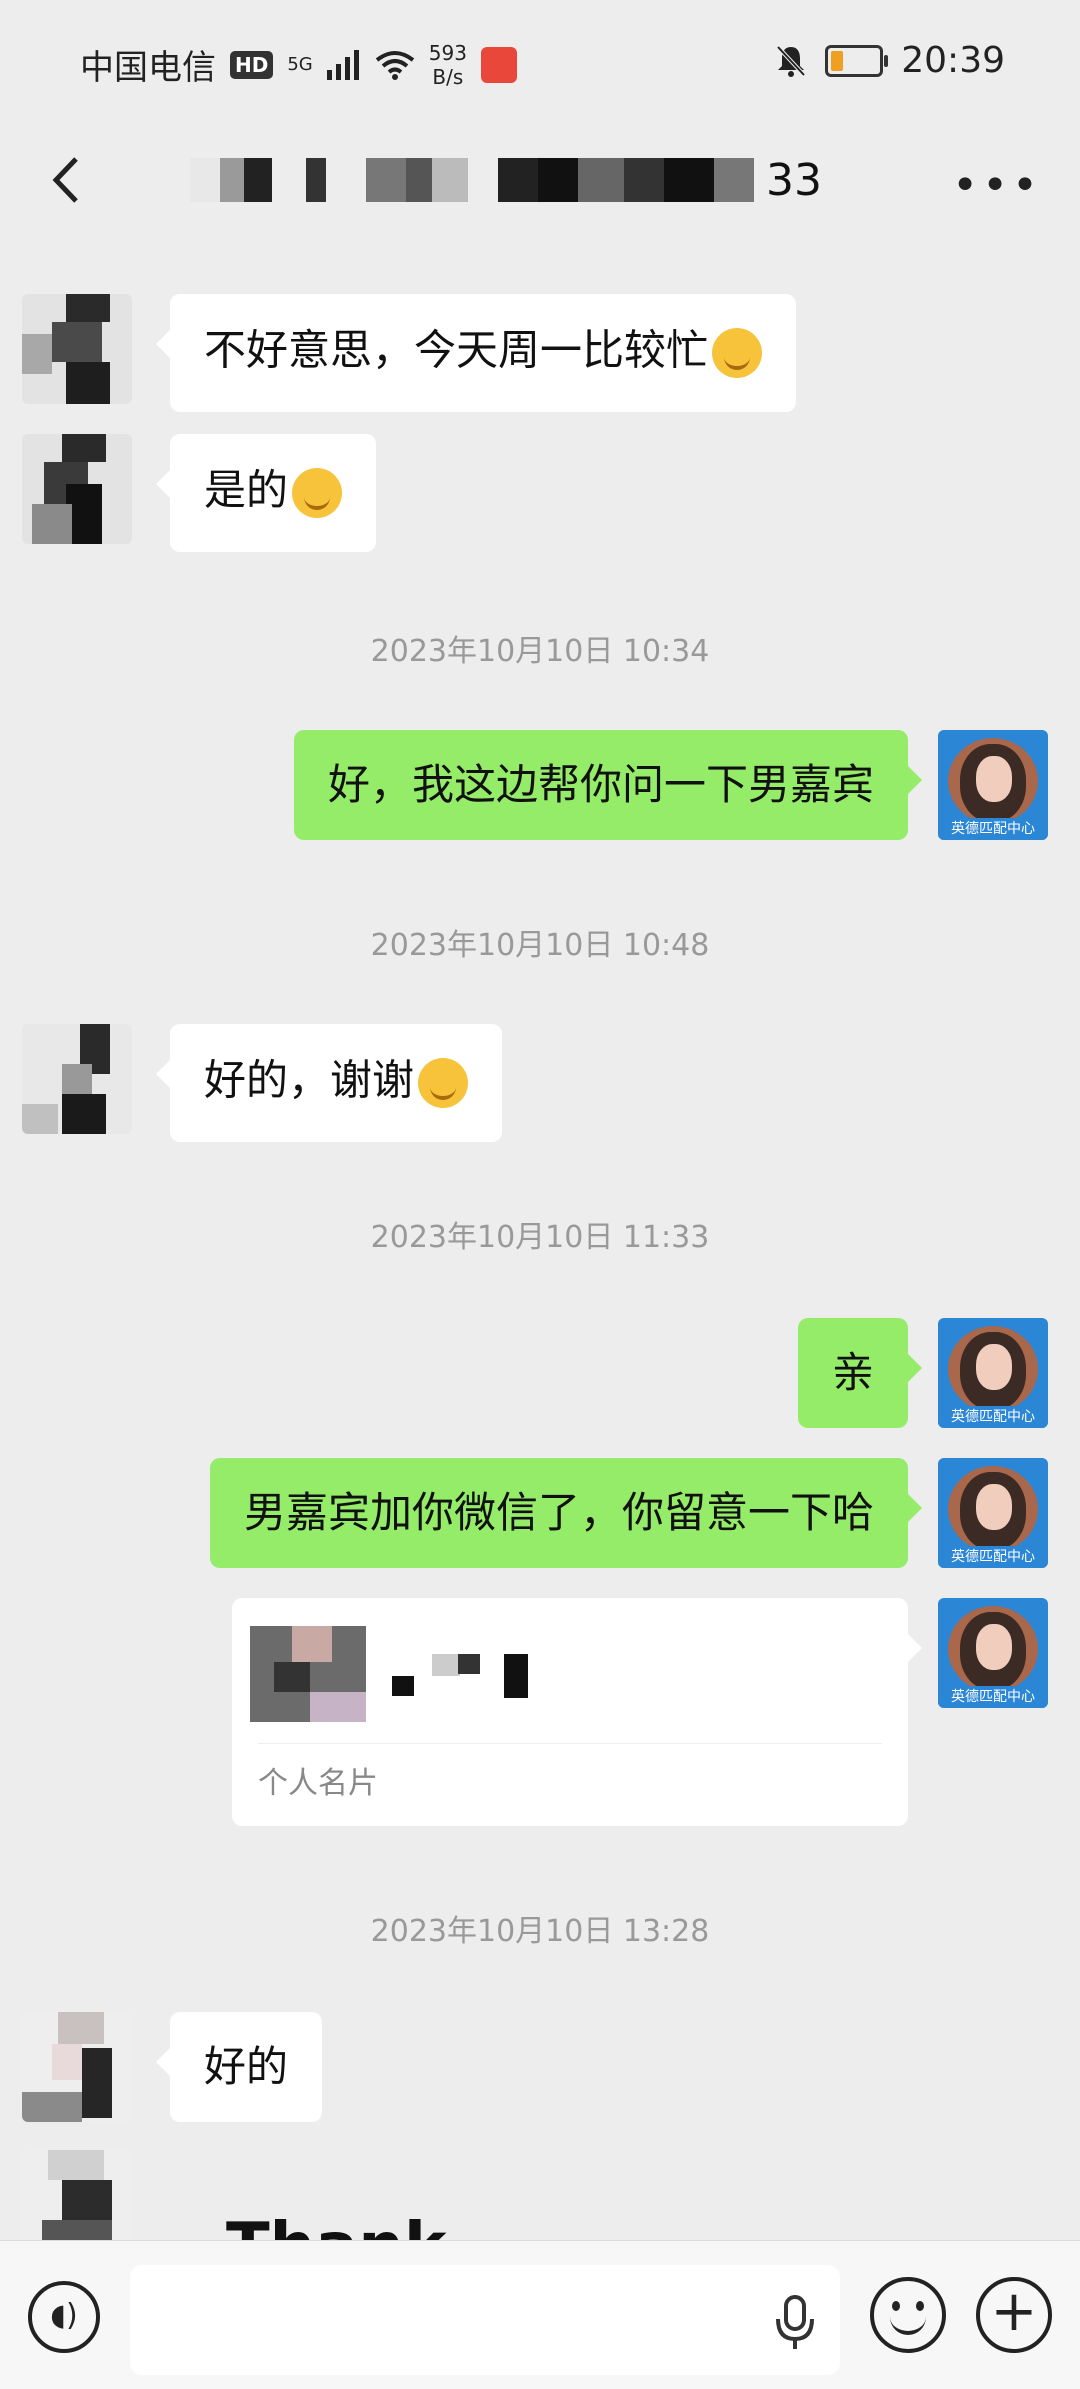 This screenshot has width=1080, height=2389. I want to click on input-bar: ◖) +, so click(540, 2314).